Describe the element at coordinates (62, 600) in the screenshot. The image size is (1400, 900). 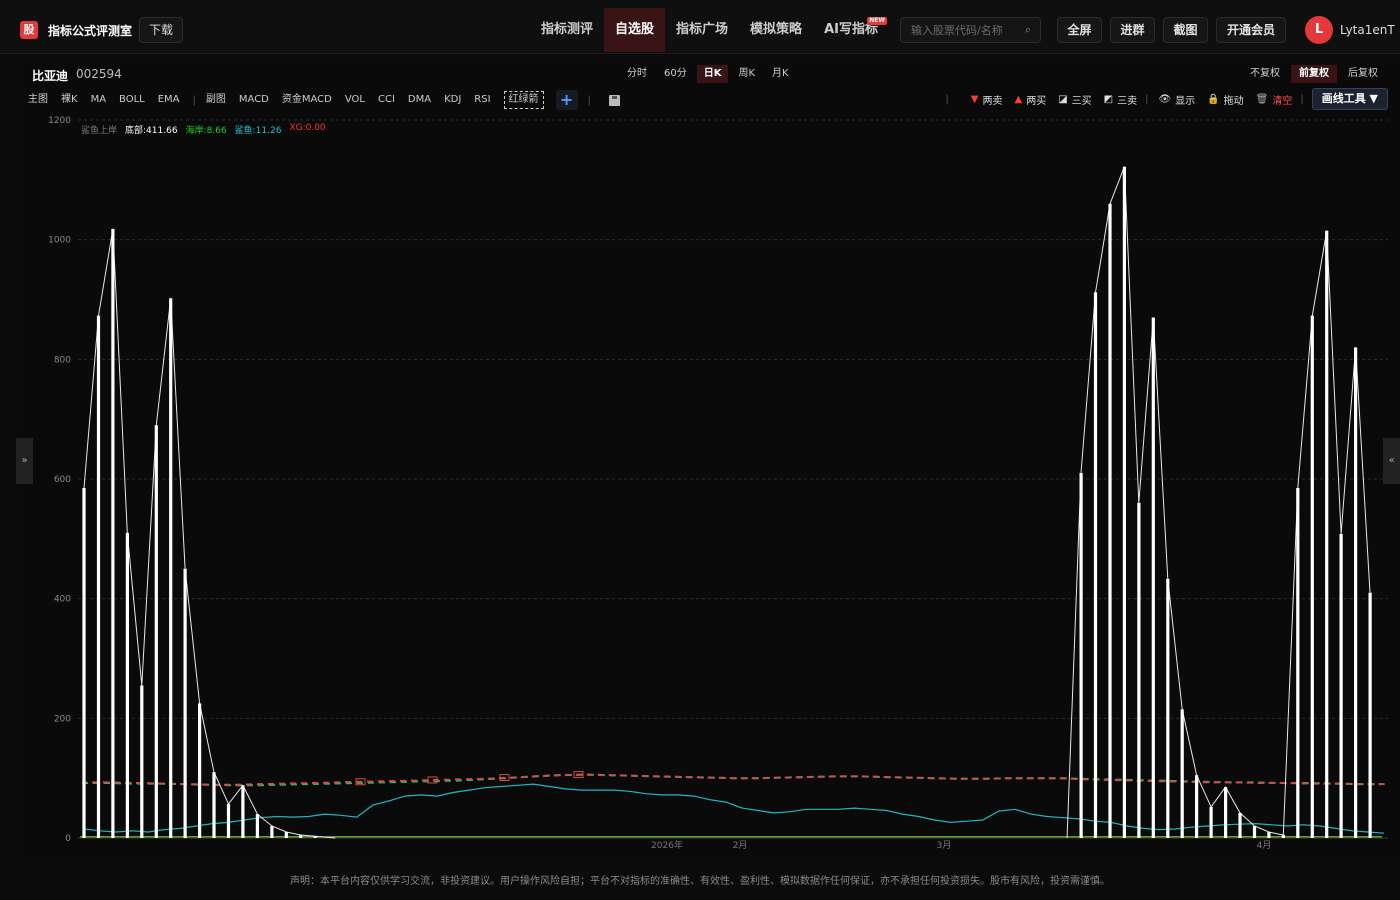
I see `y-tick-label: 400` at that location.